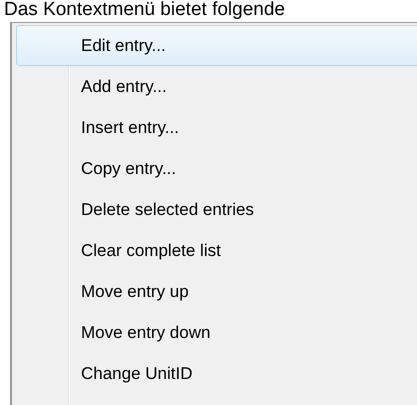  Describe the element at coordinates (144, 10) in the screenshot. I see `intro-text: Das Kontextmenü bietet folgende` at that location.